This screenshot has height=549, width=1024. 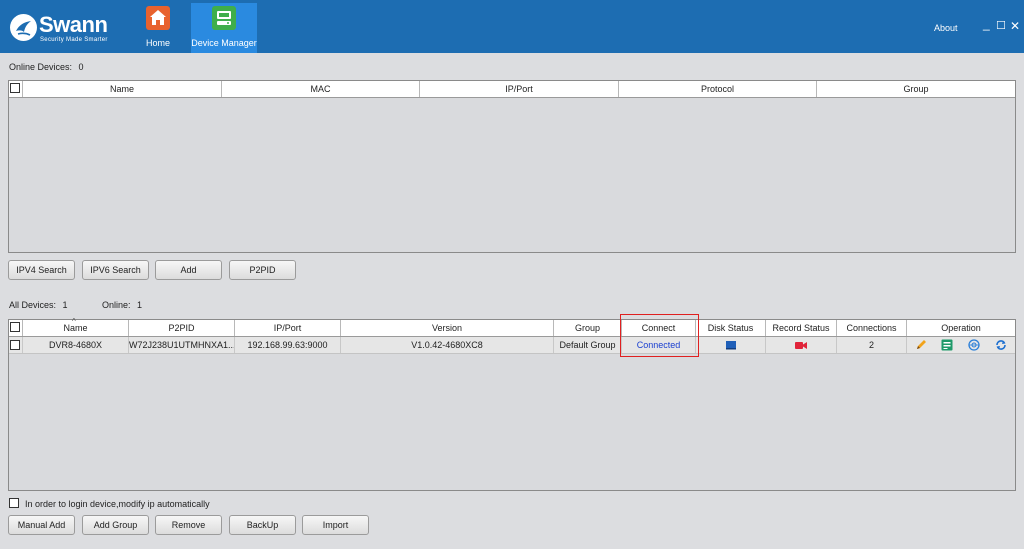 I want to click on online-select-all-cell, so click(x=16, y=89).